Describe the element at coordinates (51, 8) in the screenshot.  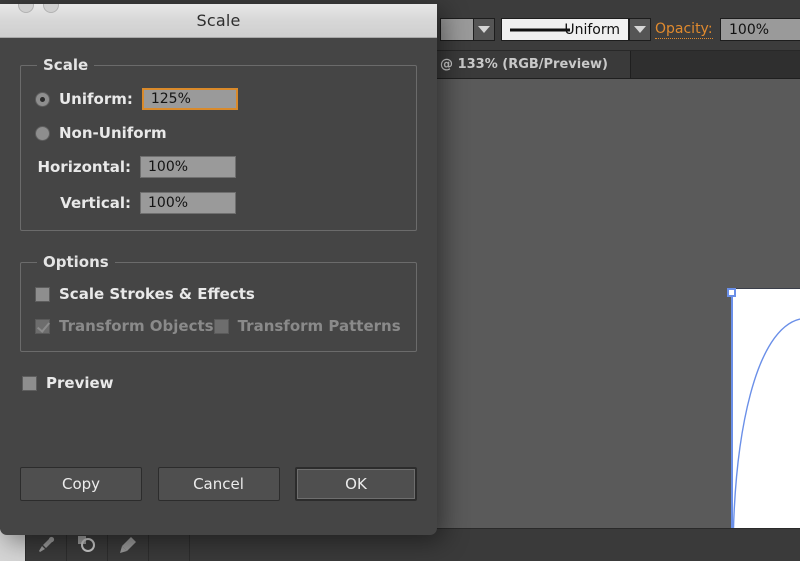
I see `window-minimize-button` at that location.